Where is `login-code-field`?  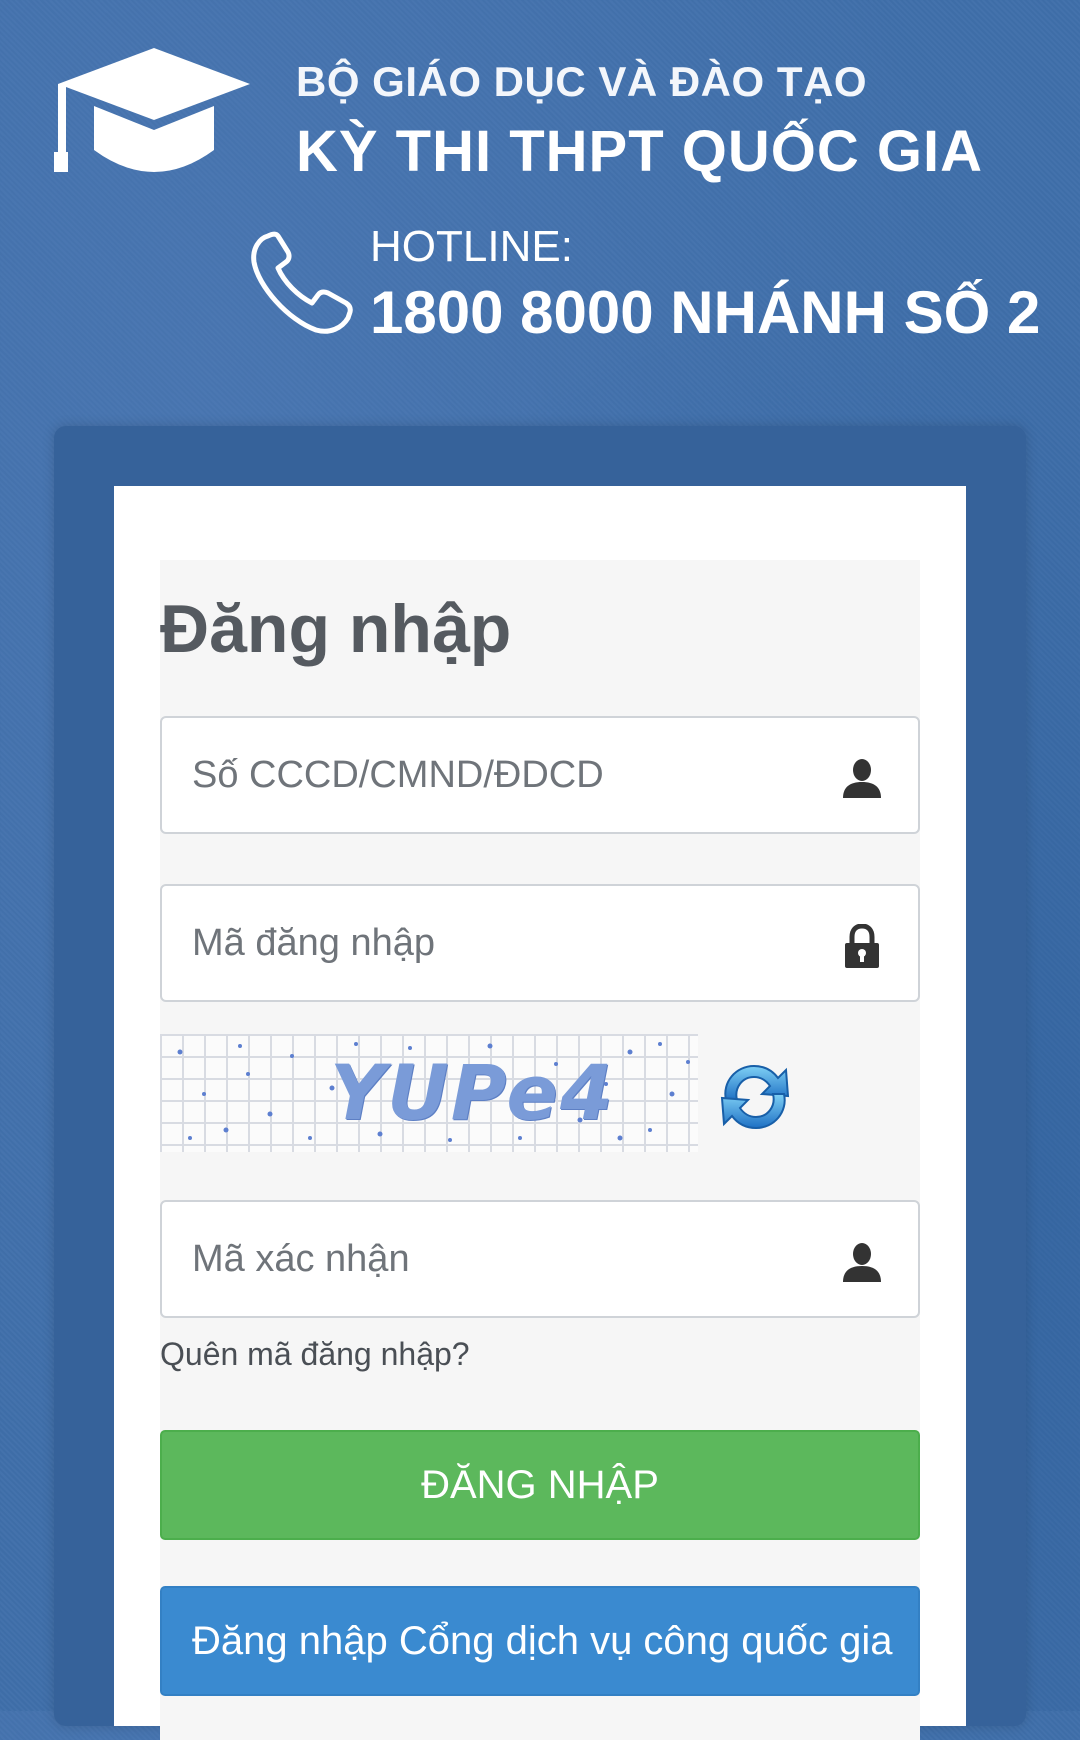
login-code-field is located at coordinates (540, 943).